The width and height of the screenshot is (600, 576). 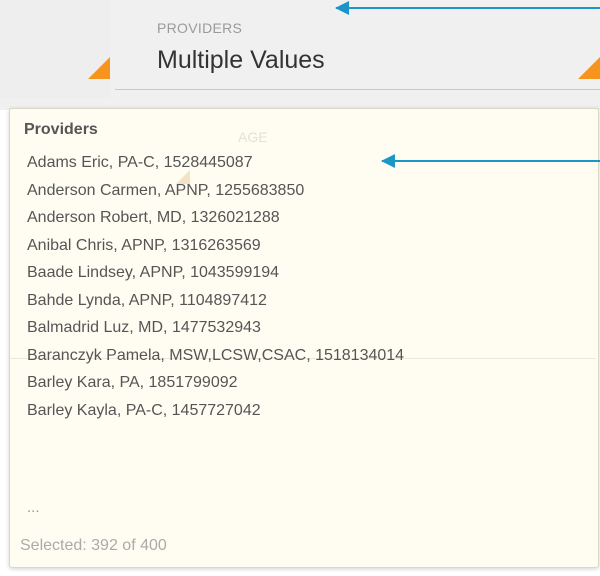 I want to click on list-item: Barley Kara, PA, 1851799092, so click(x=132, y=382).